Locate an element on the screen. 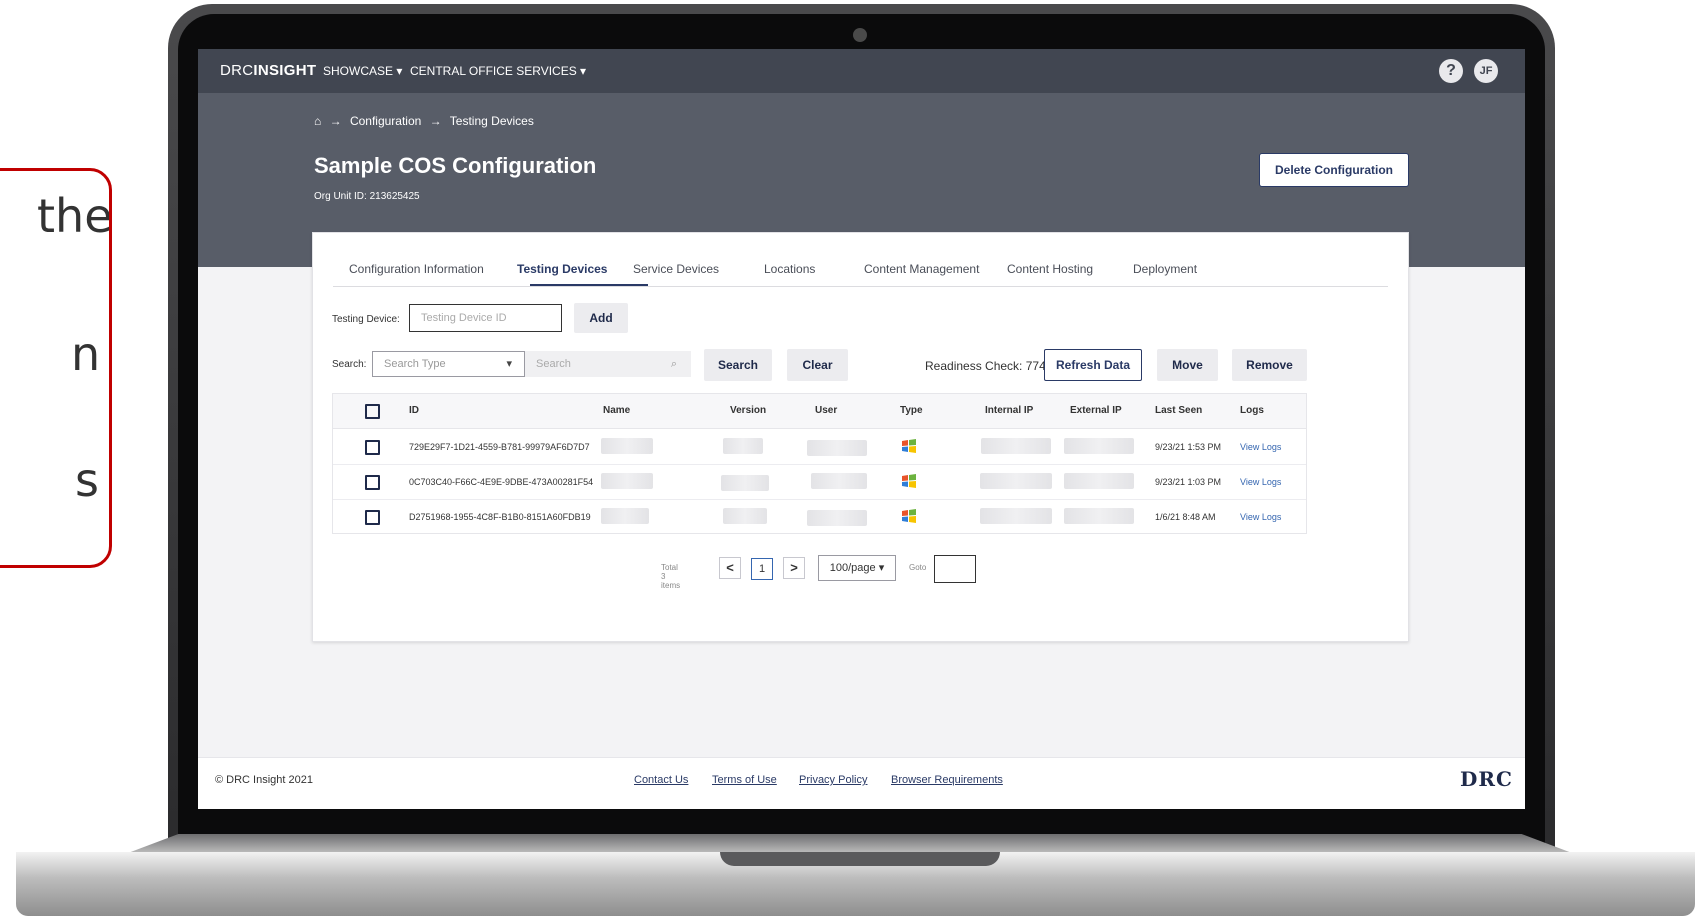  device-id: D2751968-1955-4C8F-B1B0-8151A60FDB19 is located at coordinates (500, 517).